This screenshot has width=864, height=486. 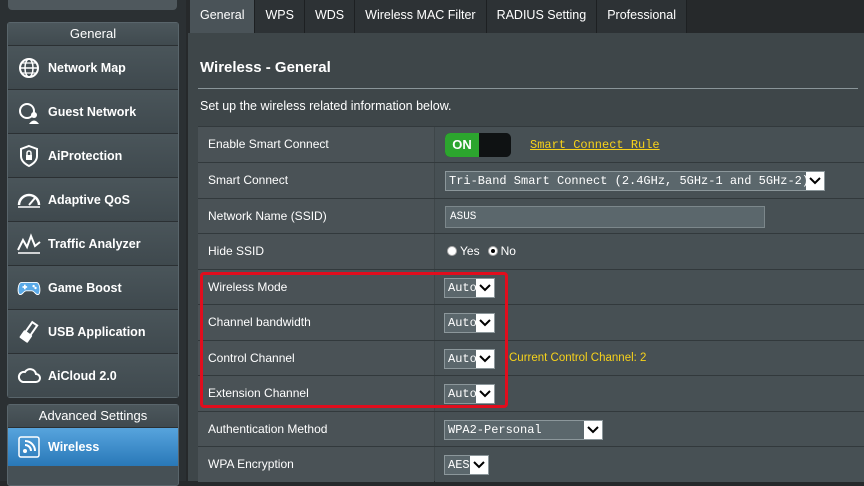 I want to click on tab-wps: WPS, so click(x=280, y=16).